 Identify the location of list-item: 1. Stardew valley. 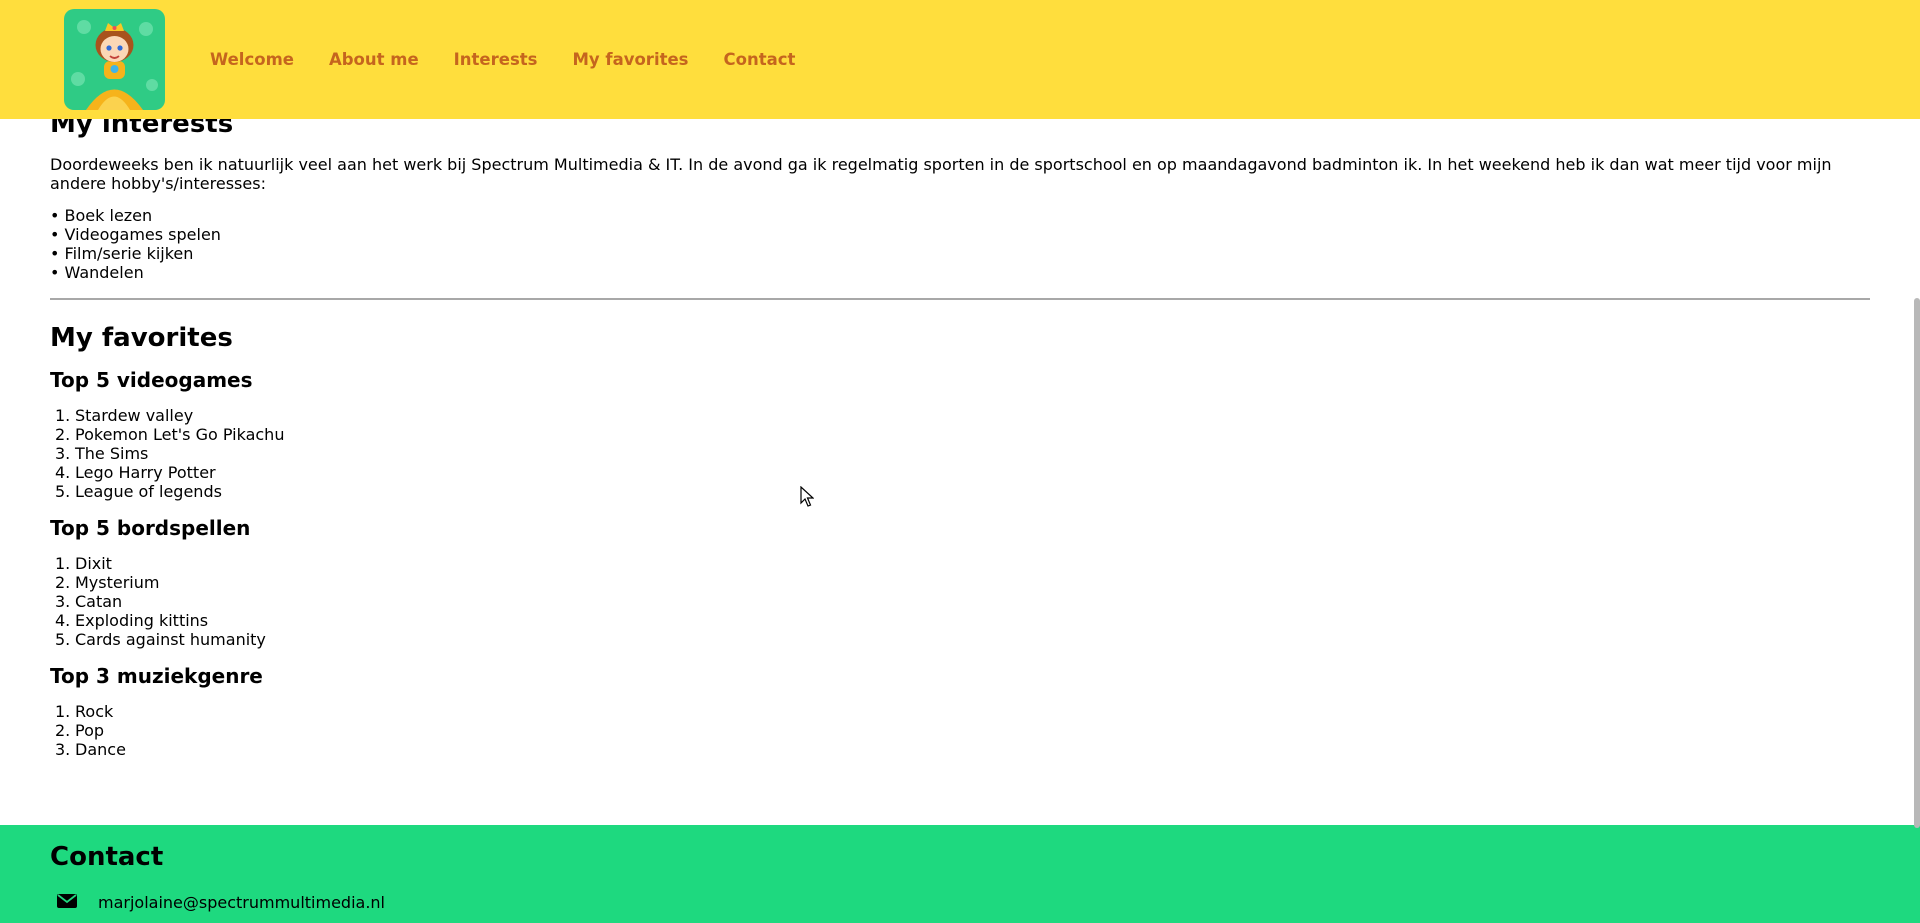
(124, 415).